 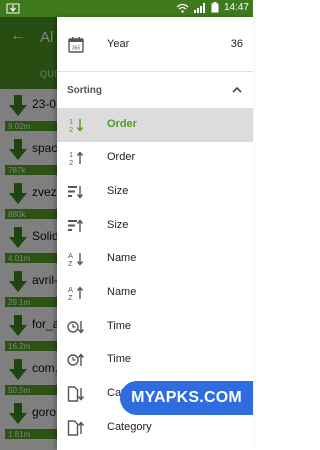 What do you see at coordinates (155, 192) in the screenshot?
I see `sort-item-size-asc: Size` at bounding box center [155, 192].